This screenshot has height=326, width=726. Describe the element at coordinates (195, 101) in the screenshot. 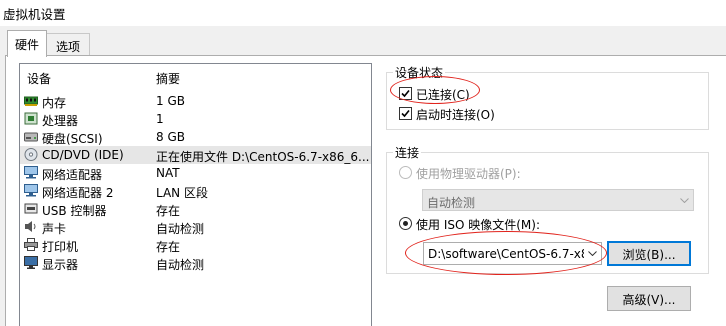

I see `device-row-memory: 内存 1 GB` at that location.